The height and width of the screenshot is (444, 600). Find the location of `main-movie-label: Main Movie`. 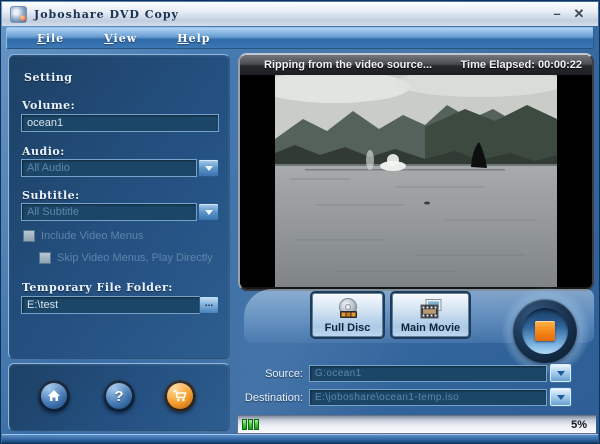

main-movie-label: Main Movie is located at coordinates (430, 327).